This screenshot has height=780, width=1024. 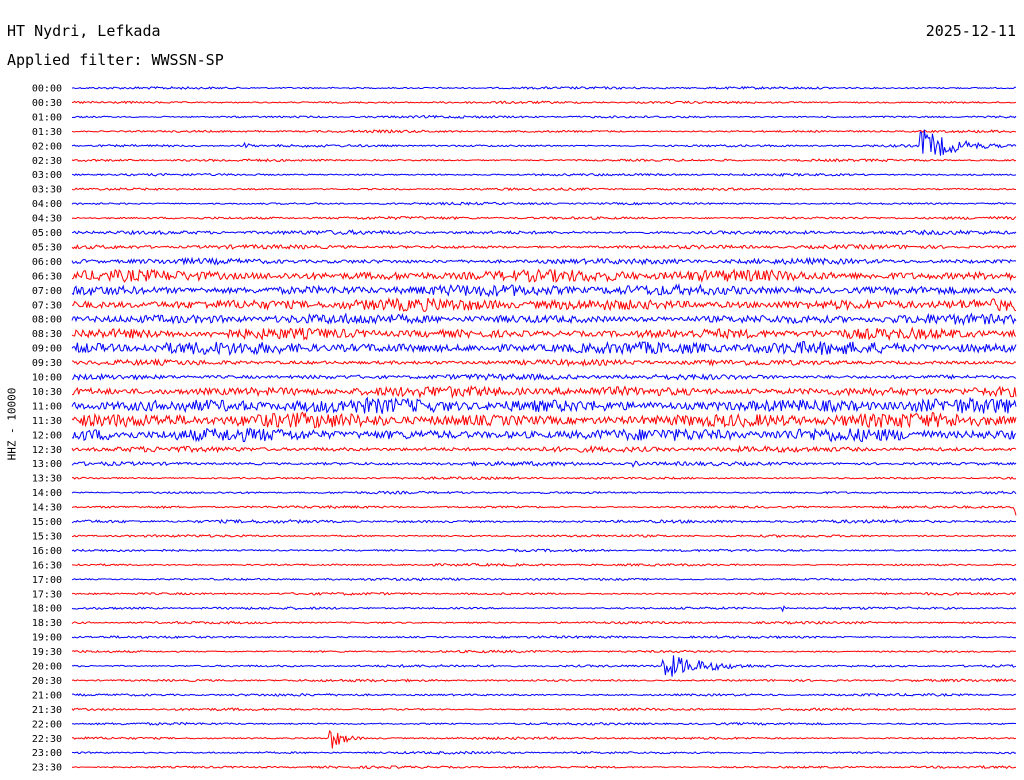 I want to click on tick-label-1000: 10:00, so click(x=47, y=378).